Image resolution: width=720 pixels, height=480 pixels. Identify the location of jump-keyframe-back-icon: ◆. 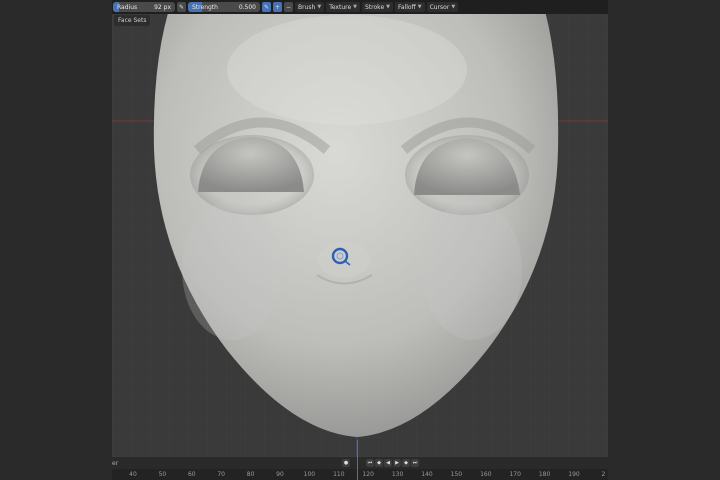
(379, 463).